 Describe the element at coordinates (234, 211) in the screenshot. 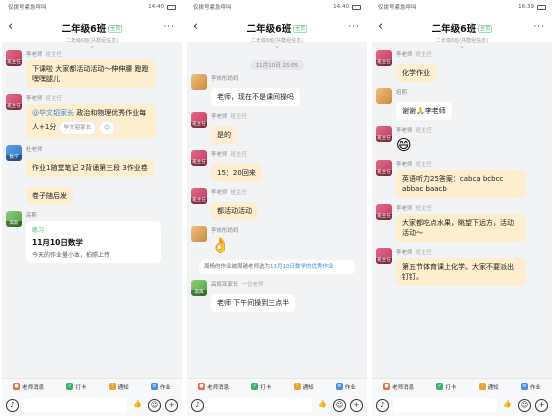

I see `message-bubble: 都活动活动` at that location.